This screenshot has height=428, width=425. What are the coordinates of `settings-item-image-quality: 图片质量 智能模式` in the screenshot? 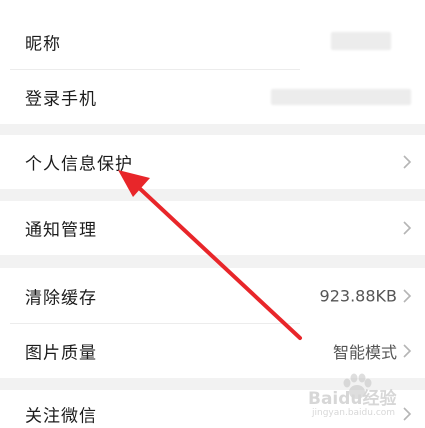 It's located at (212, 351).